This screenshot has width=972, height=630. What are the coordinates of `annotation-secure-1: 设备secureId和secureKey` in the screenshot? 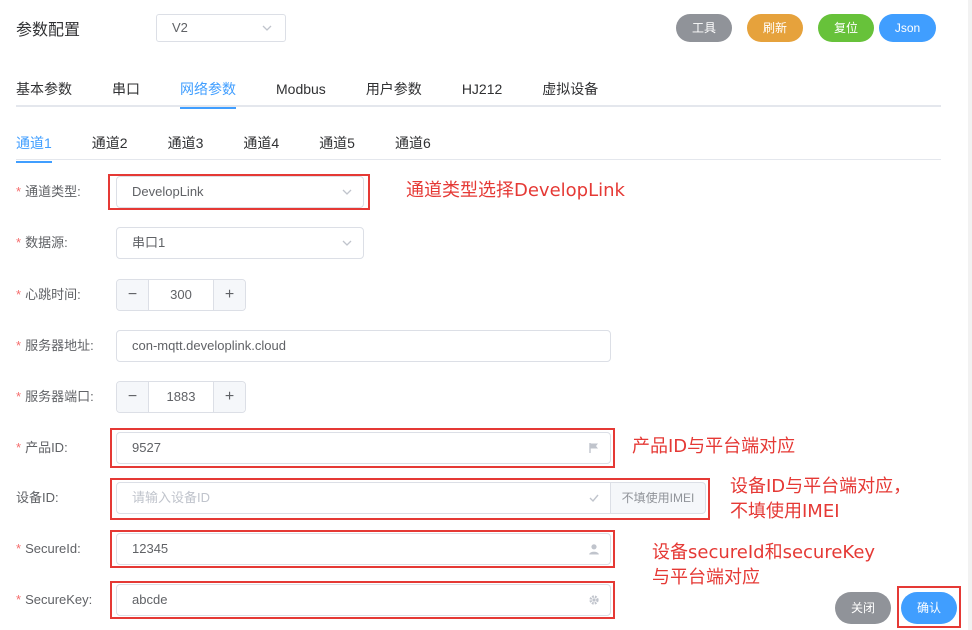 It's located at (764, 552).